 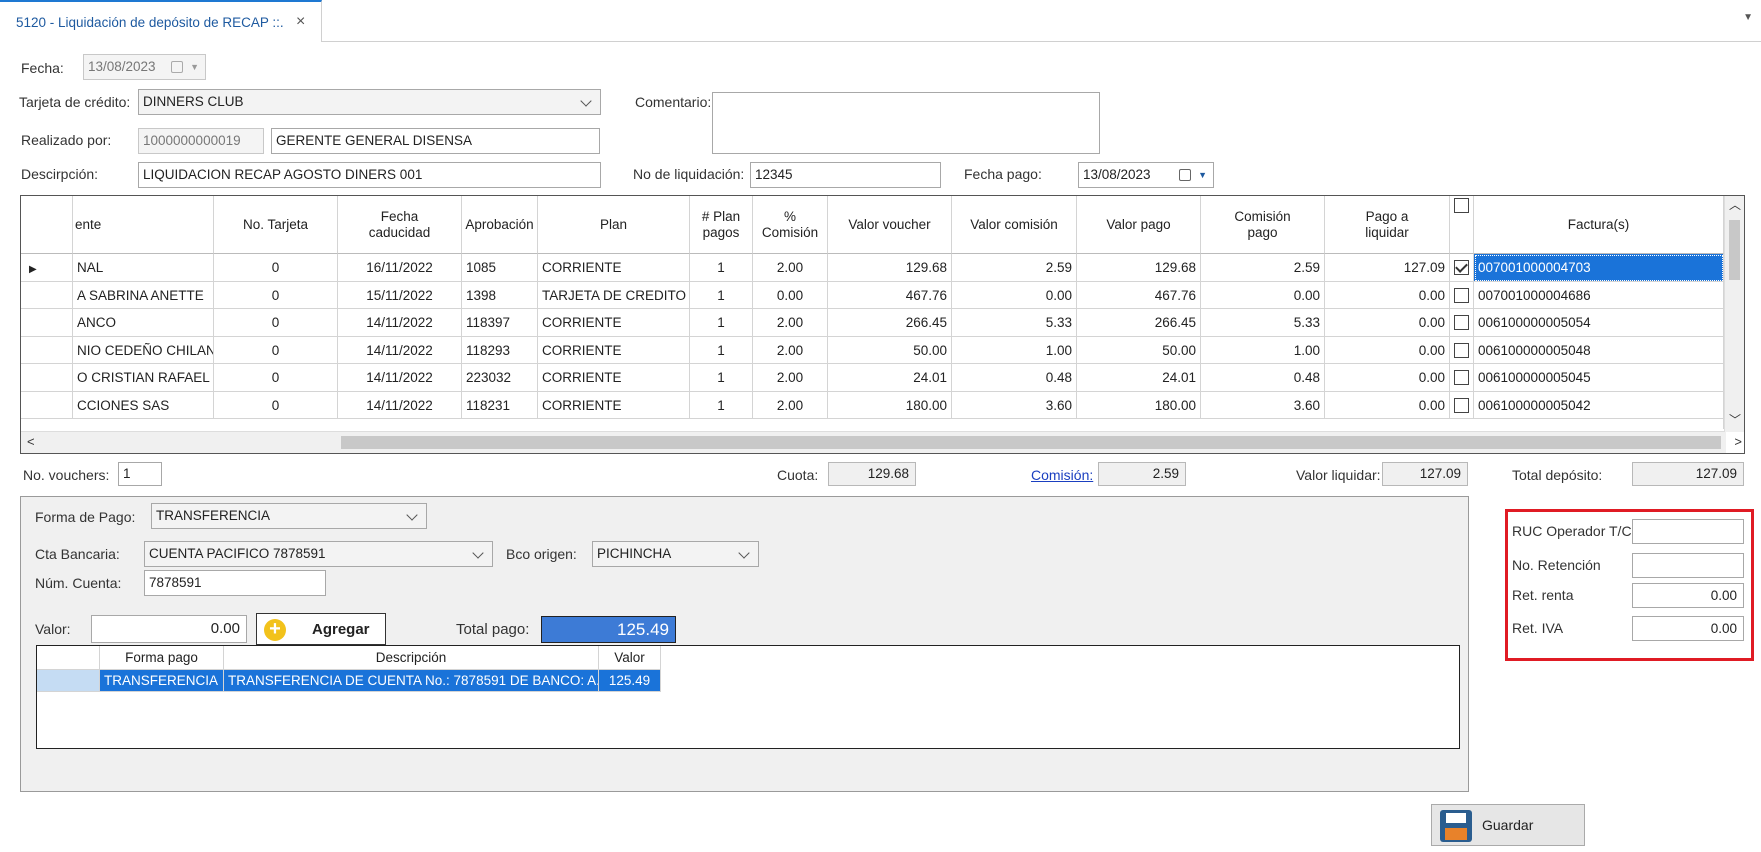 What do you see at coordinates (1599, 225) in the screenshot?
I see `grid-header-facturas: Factura(s)` at bounding box center [1599, 225].